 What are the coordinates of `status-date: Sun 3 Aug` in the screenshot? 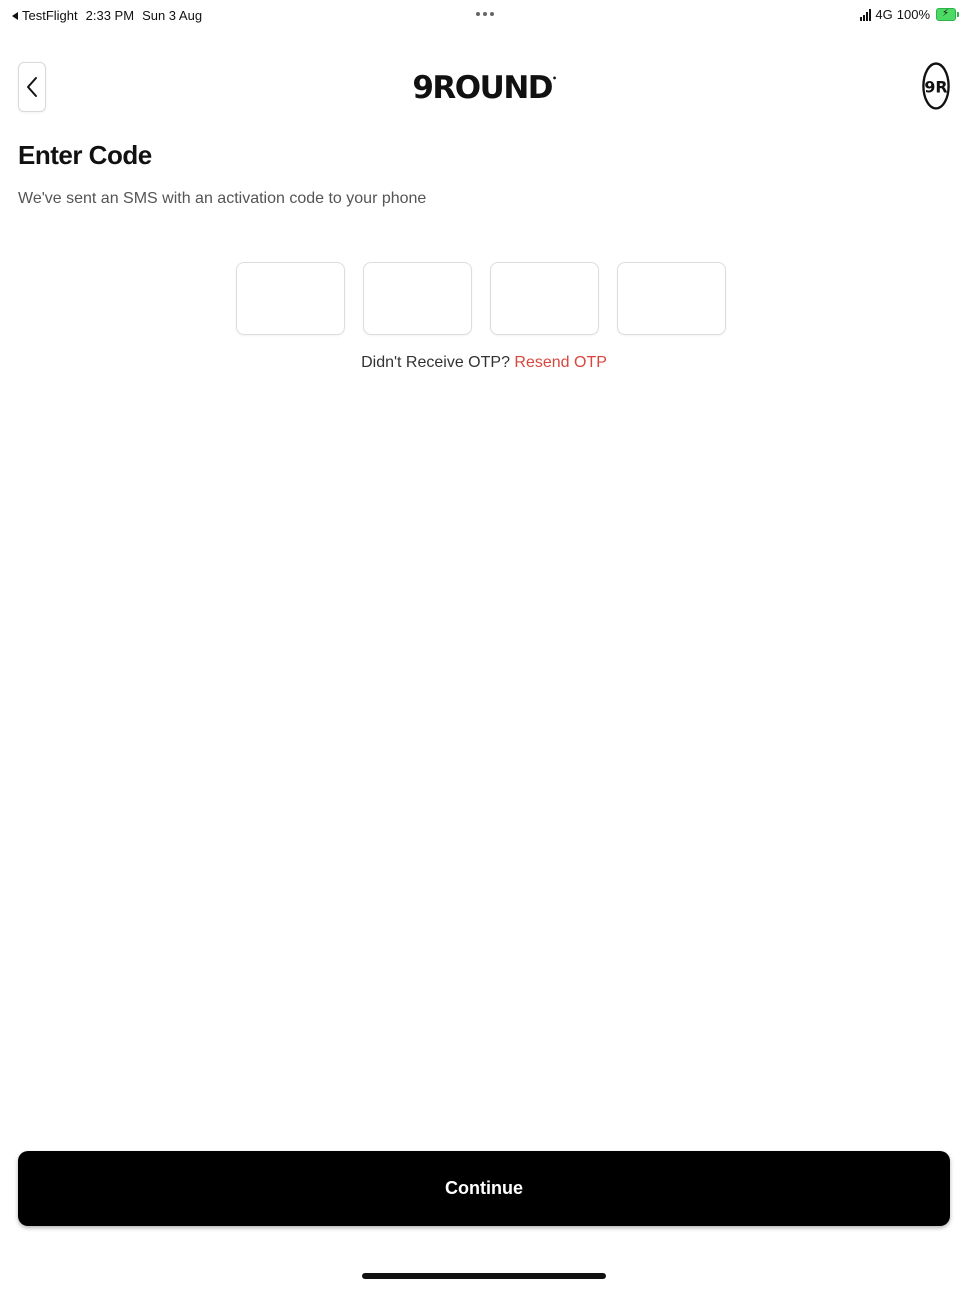 It's located at (172, 15).